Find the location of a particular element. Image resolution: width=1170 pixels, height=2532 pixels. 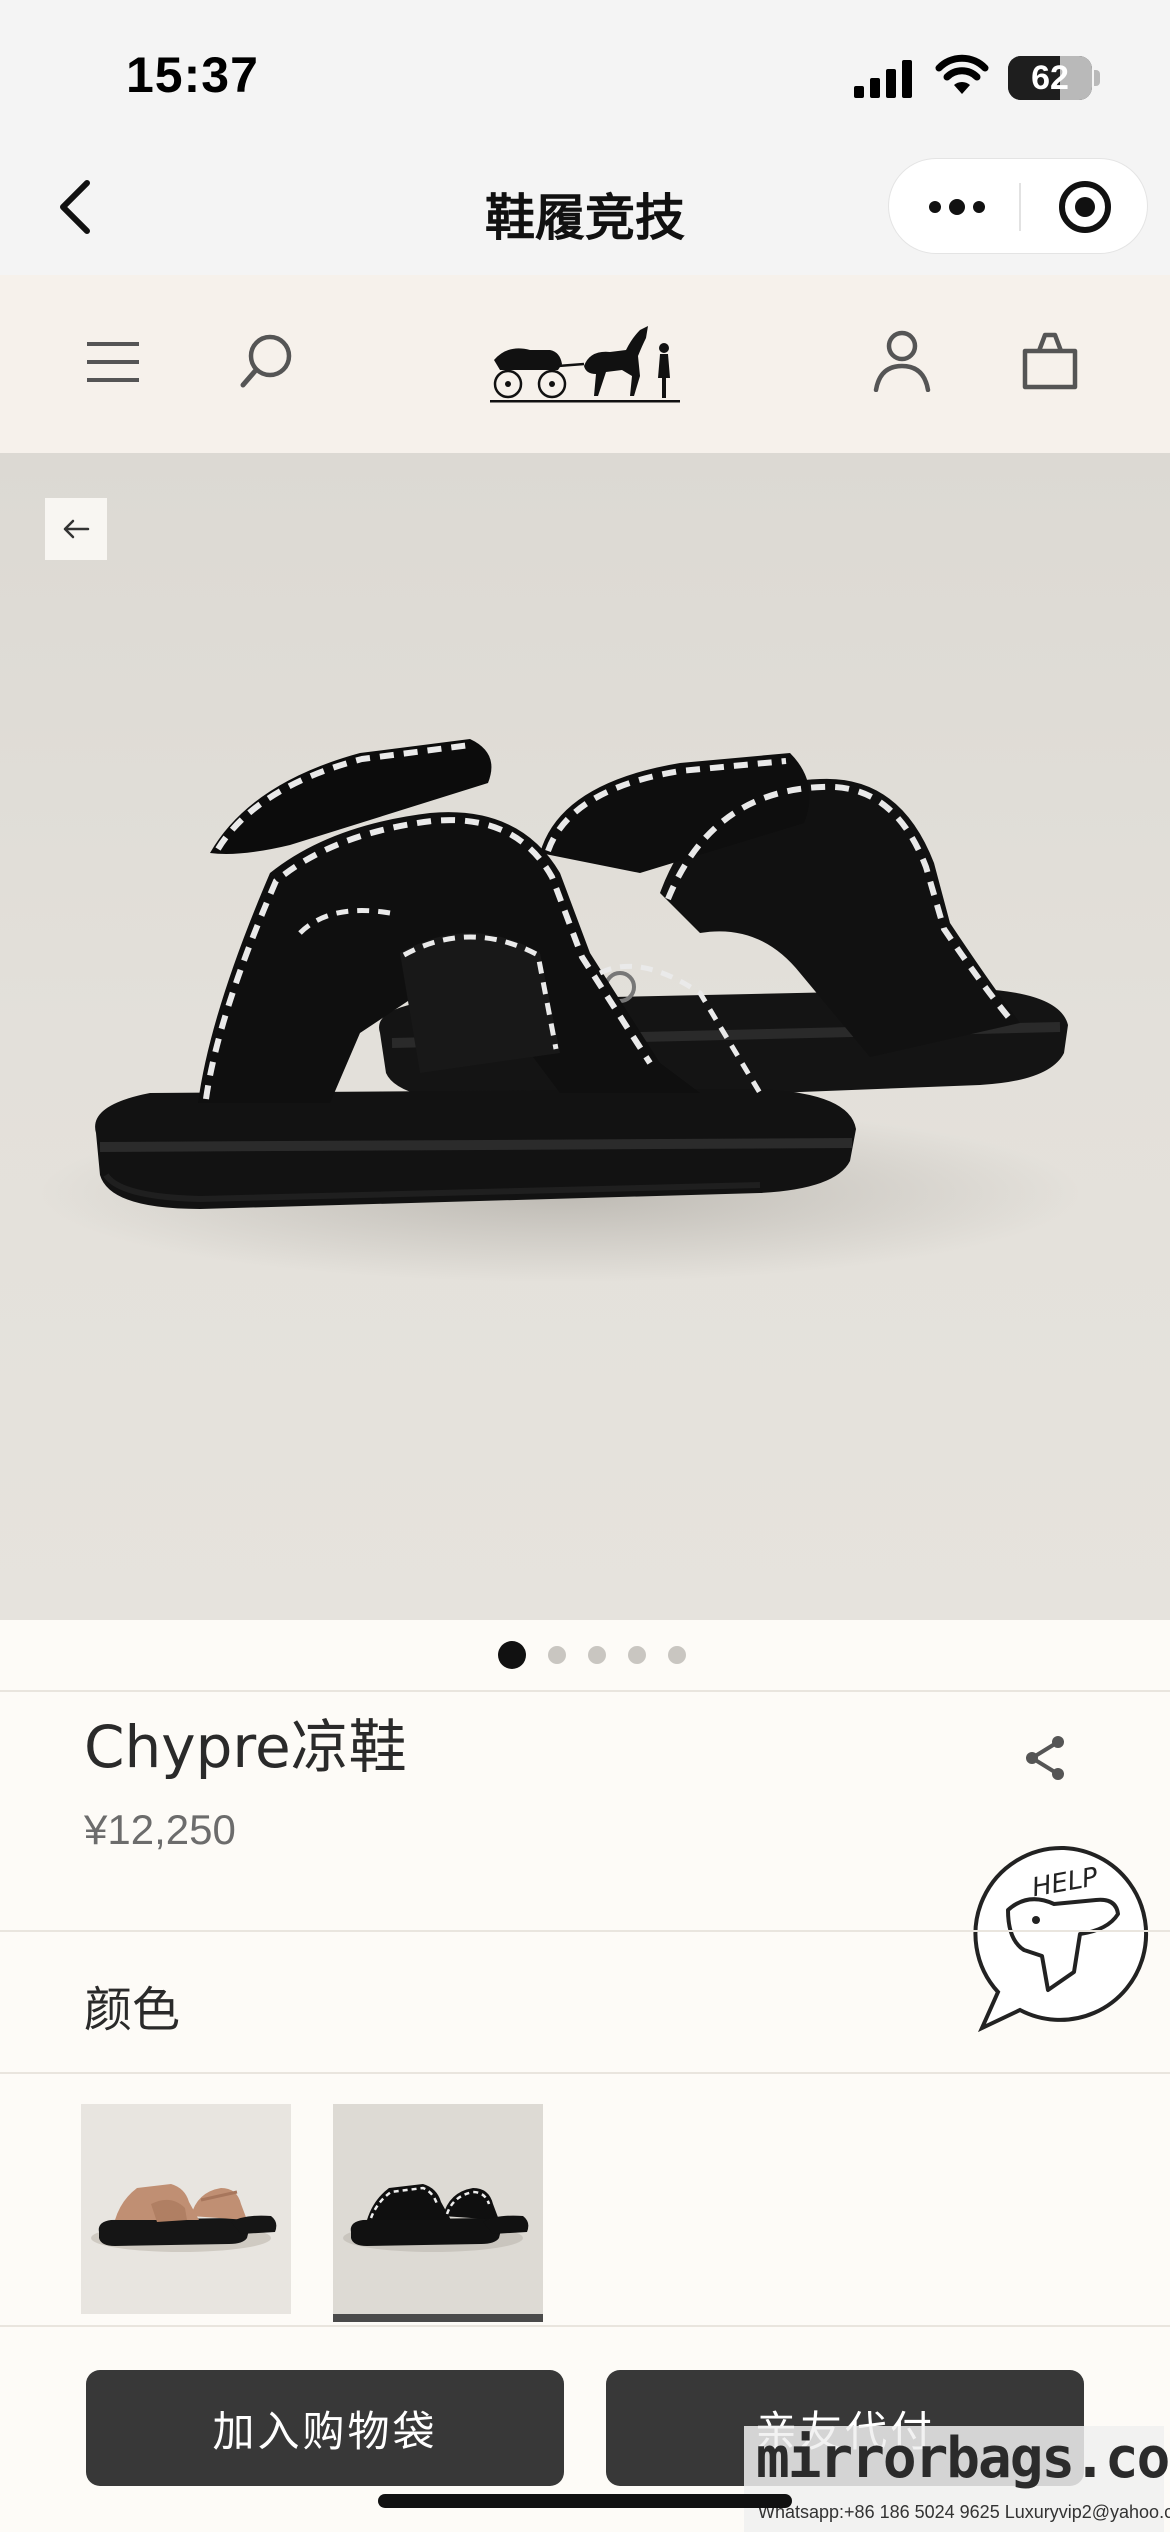

status-time: 15:37 is located at coordinates (192, 75).